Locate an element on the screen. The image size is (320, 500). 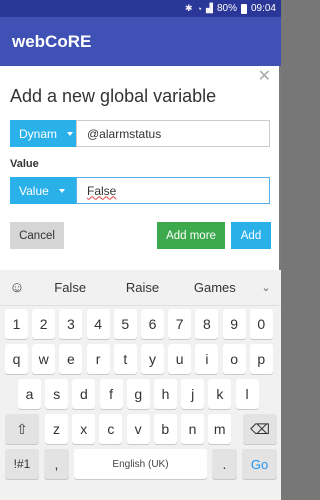
value-input: False is located at coordinates (173, 190).